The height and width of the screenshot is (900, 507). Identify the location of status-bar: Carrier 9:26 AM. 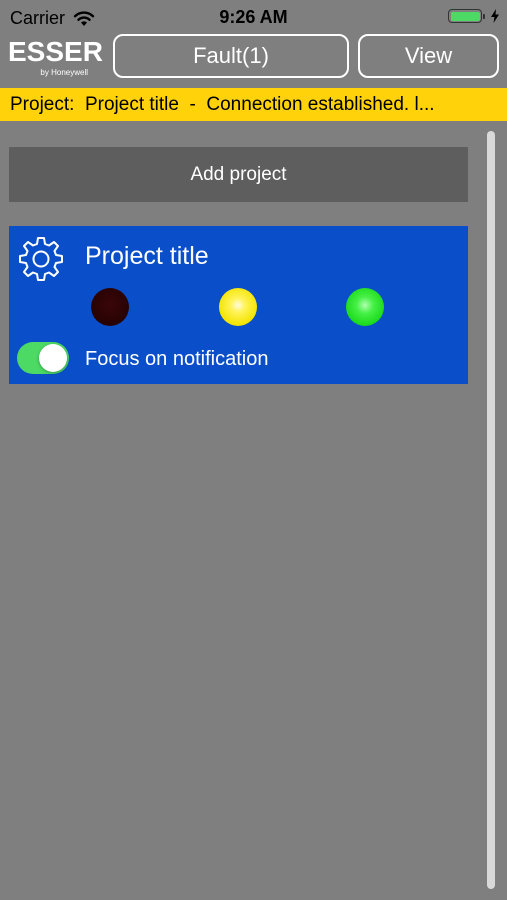
(253, 17).